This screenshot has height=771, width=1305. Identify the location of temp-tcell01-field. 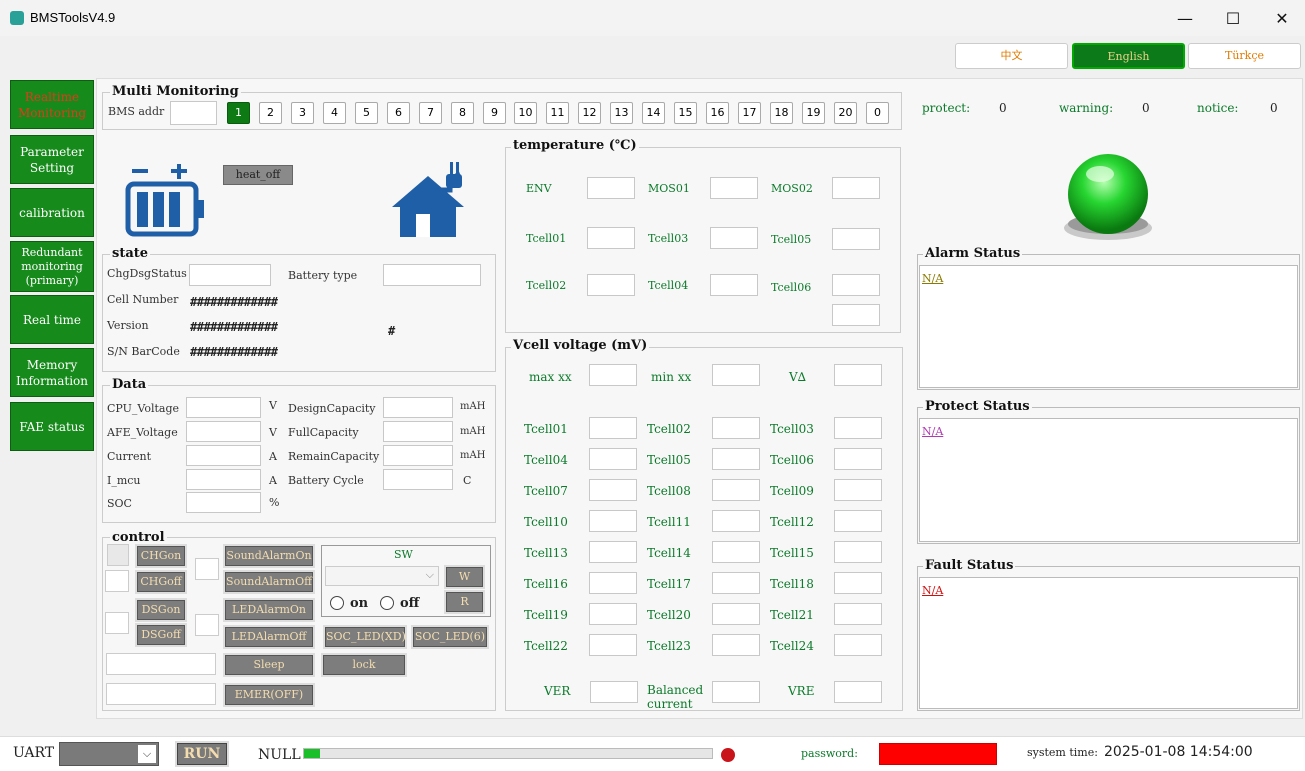
(611, 238).